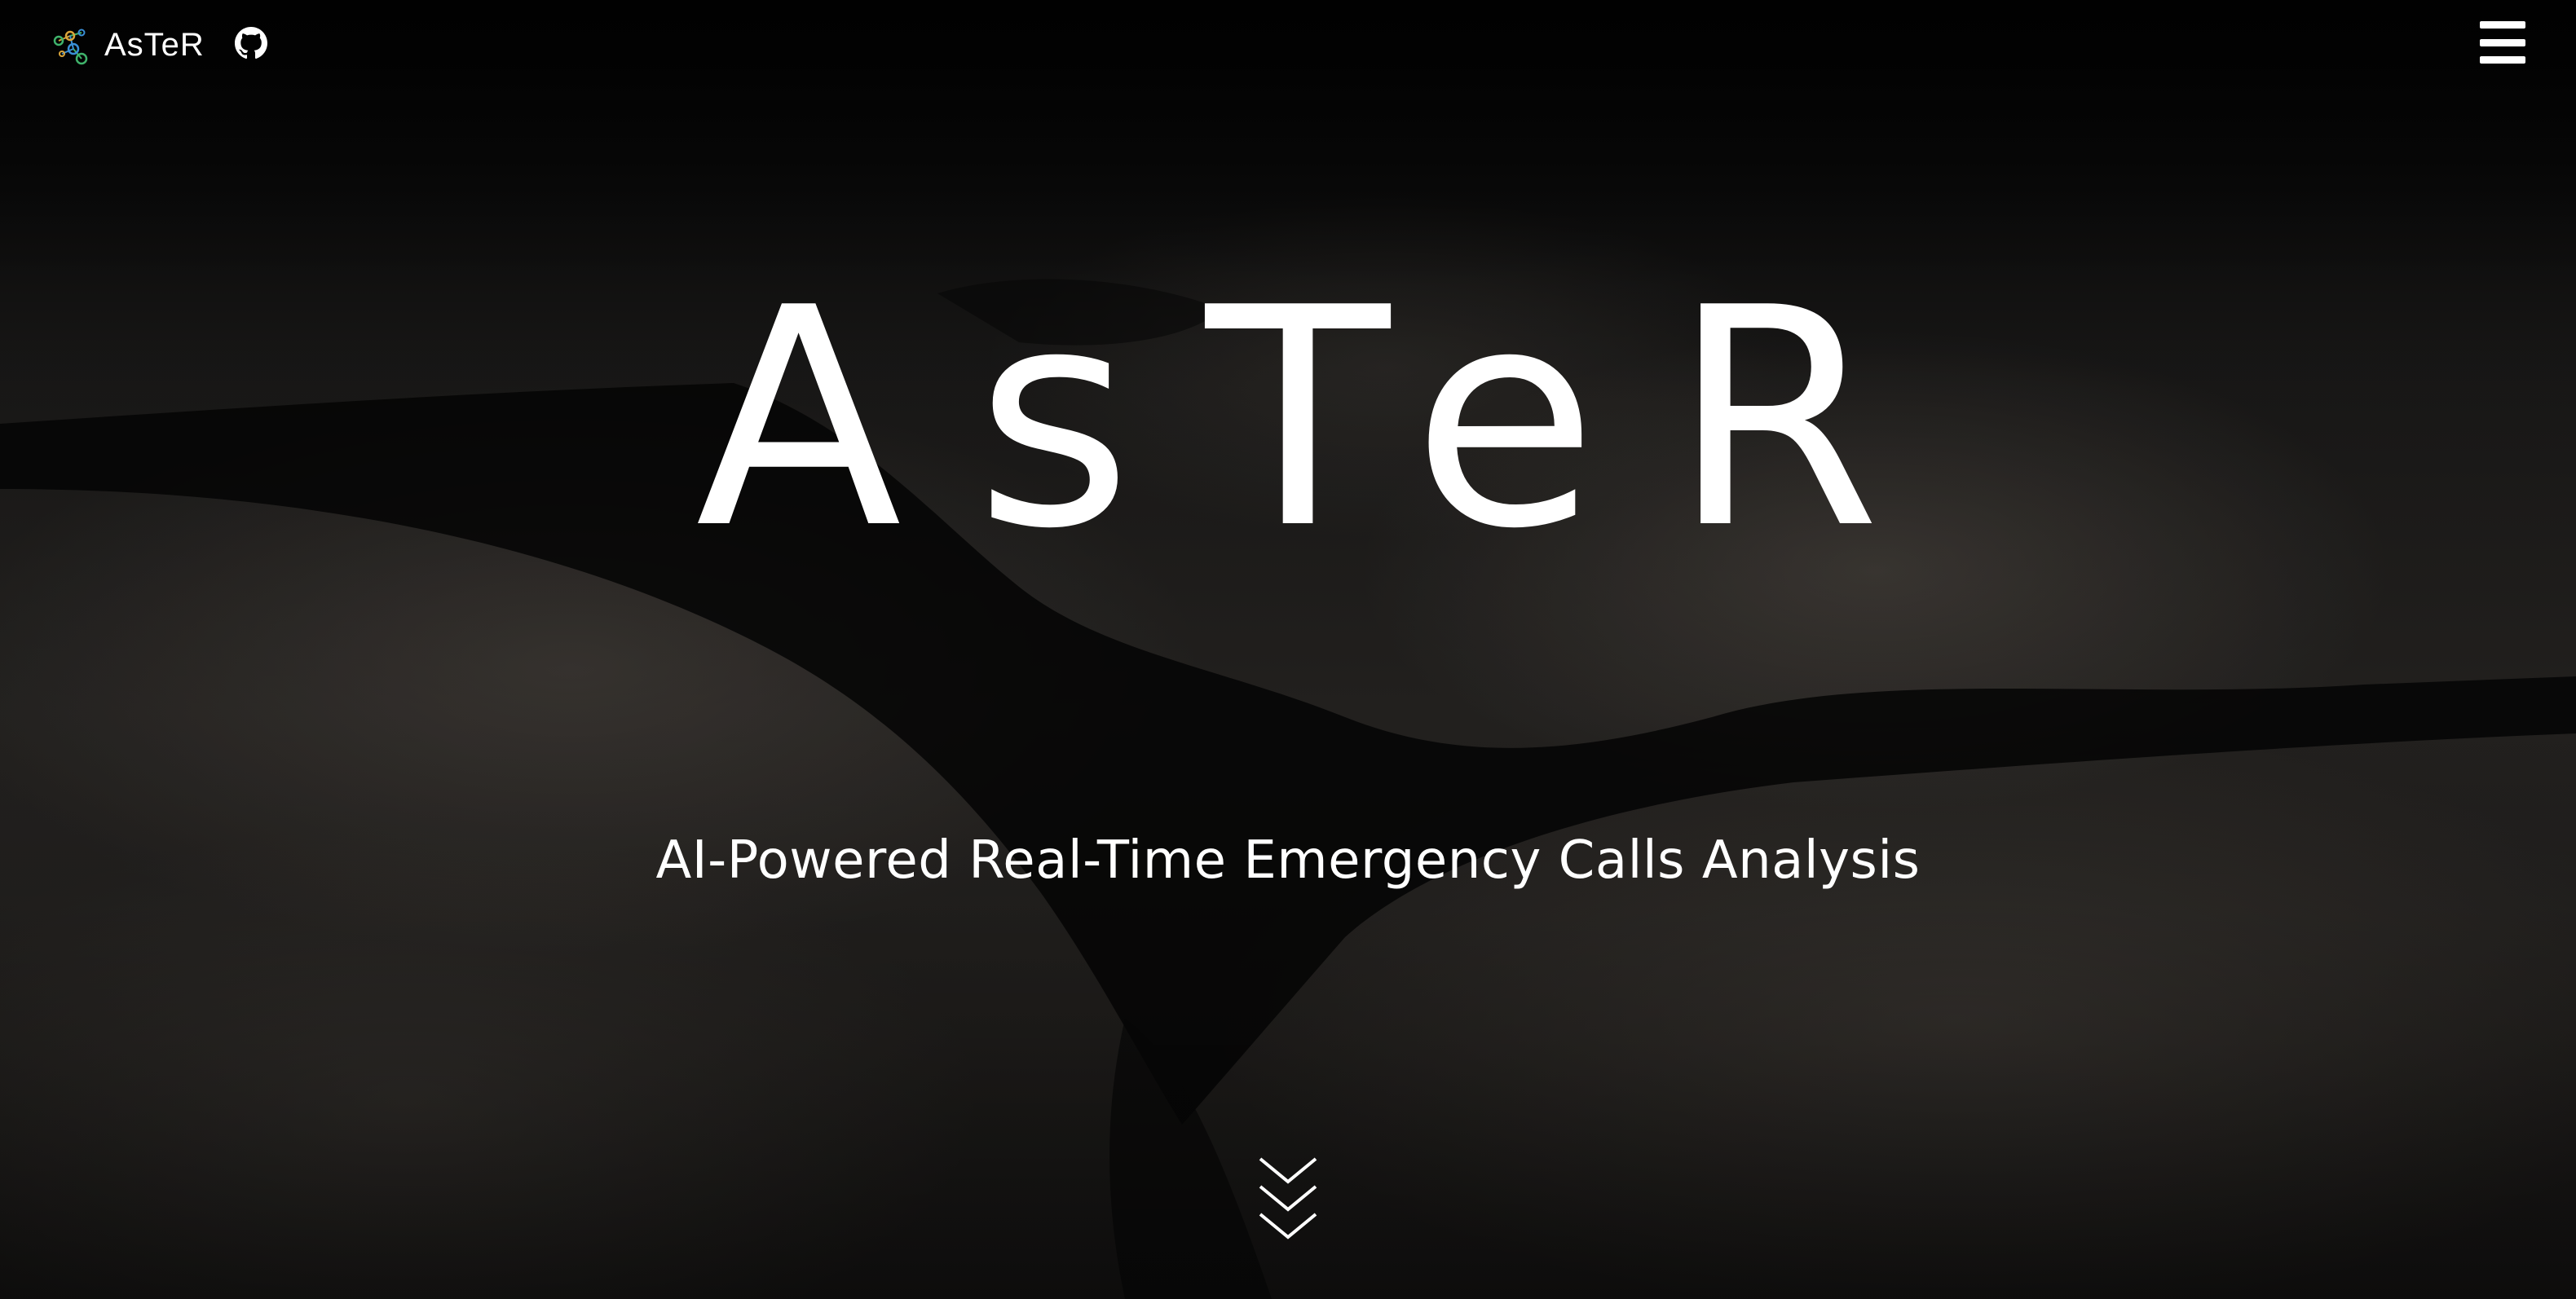 The width and height of the screenshot is (2576, 1299). I want to click on brand-link: AsTeR, so click(127, 45).